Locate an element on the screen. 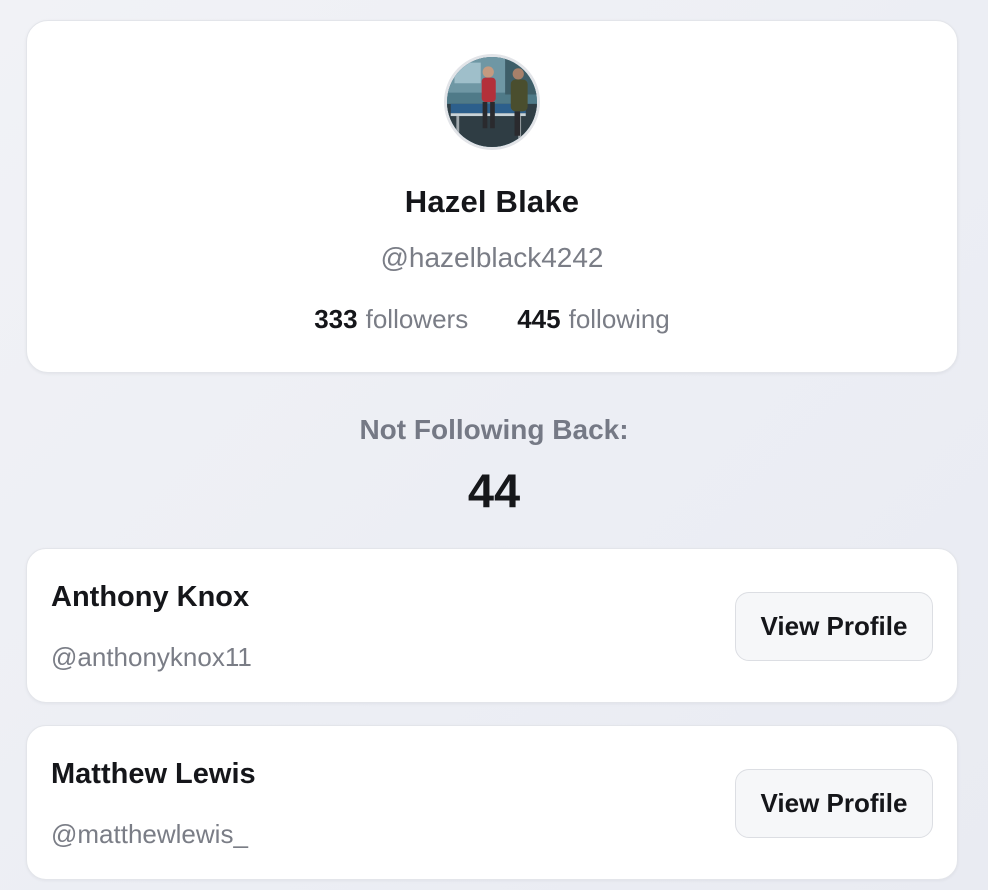 The width and height of the screenshot is (988, 890). not-following-back-count: 44 is located at coordinates (494, 490).